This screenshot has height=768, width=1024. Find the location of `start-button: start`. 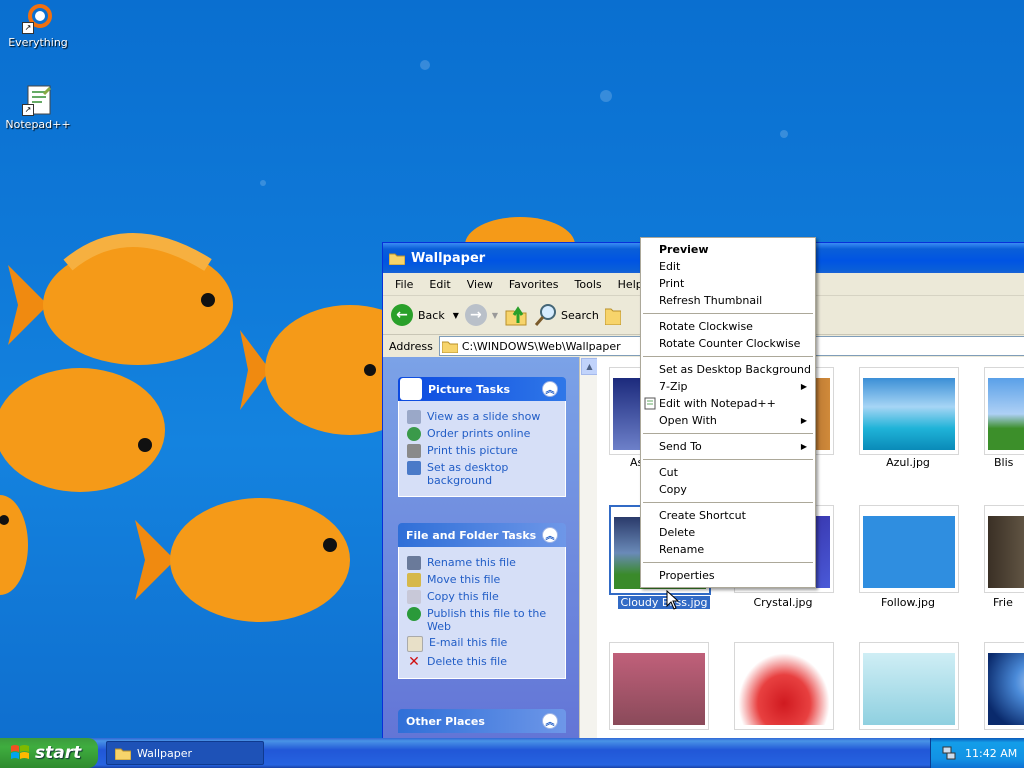

start-button: start is located at coordinates (49, 753).